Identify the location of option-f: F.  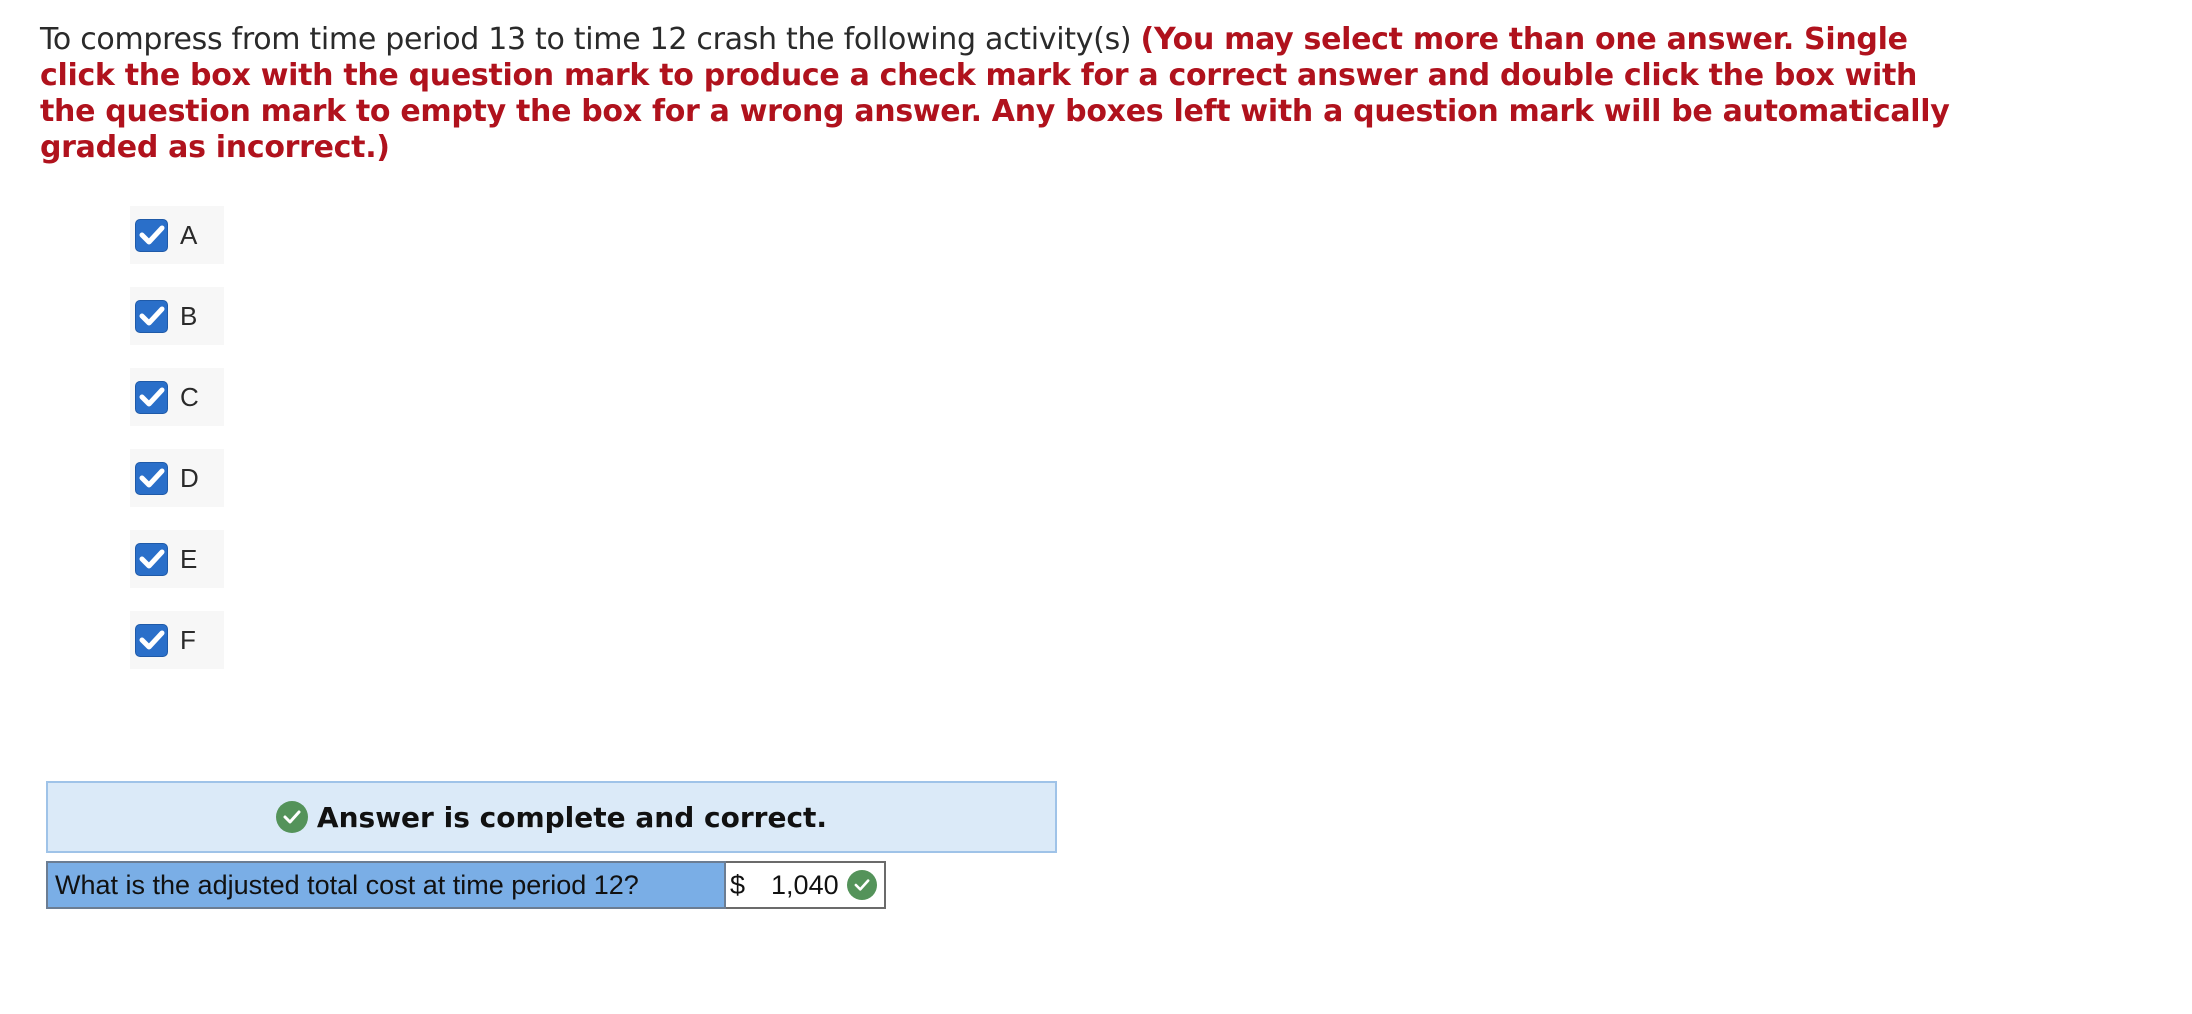
(177, 640).